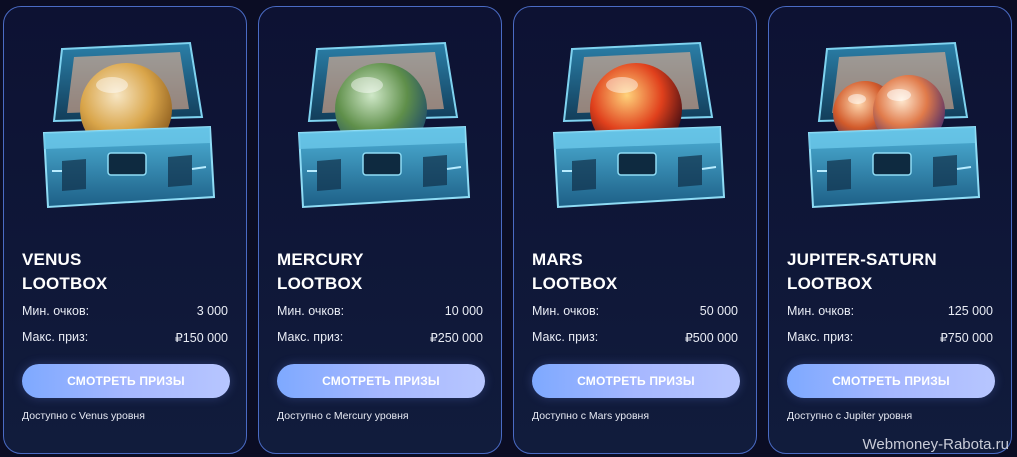  I want to click on min-points-row: Мин. очков: 125 000, so click(890, 311).